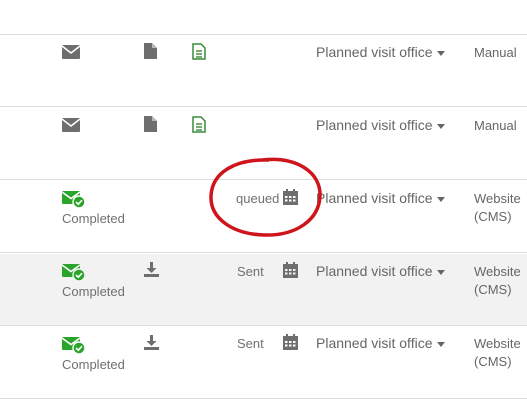 The height and width of the screenshot is (406, 527). What do you see at coordinates (258, 198) in the screenshot?
I see `sent-status: queued` at bounding box center [258, 198].